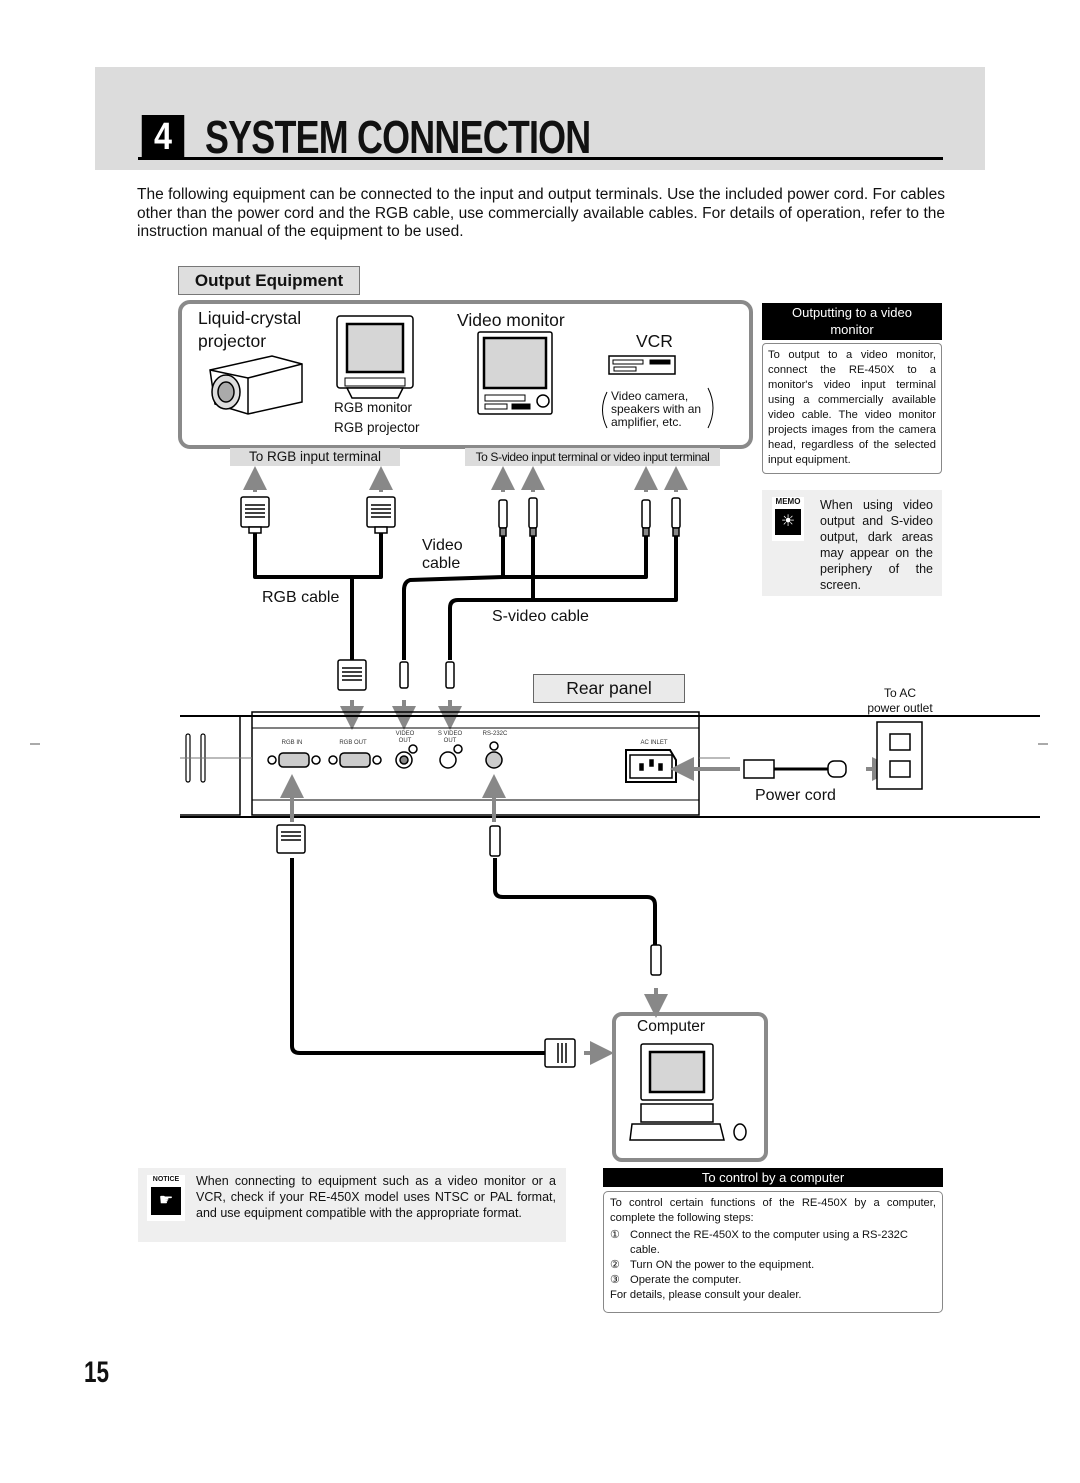 This screenshot has height=1483, width=1080. I want to click on step-number: ③, so click(615, 1280).